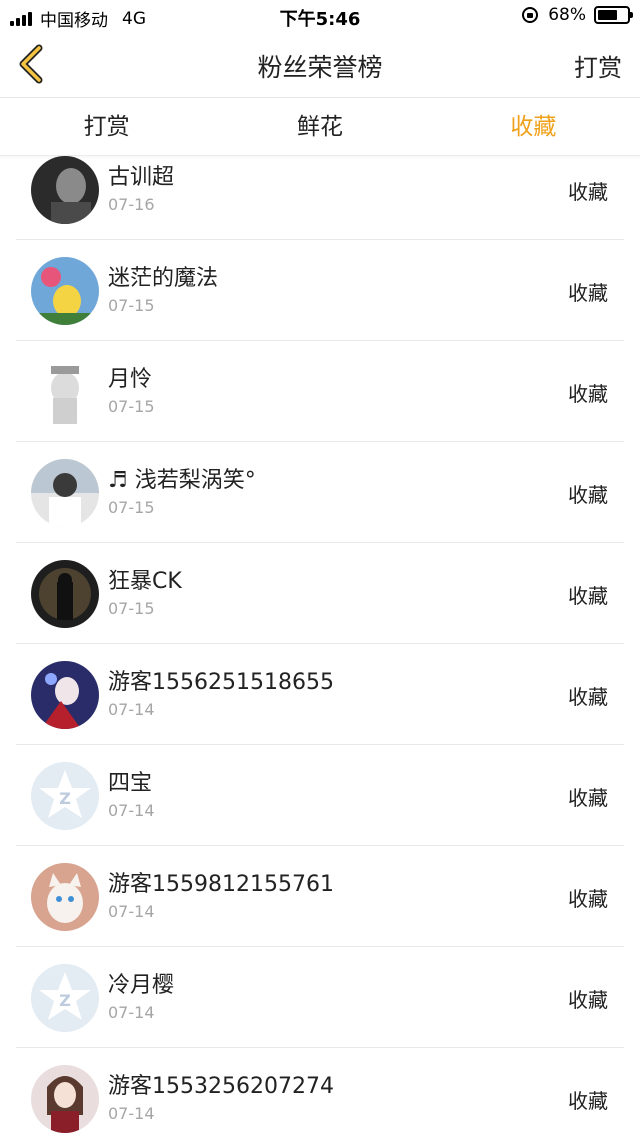  Describe the element at coordinates (320, 795) in the screenshot. I see `fan-row: Z 四宝 07-14 收藏` at that location.